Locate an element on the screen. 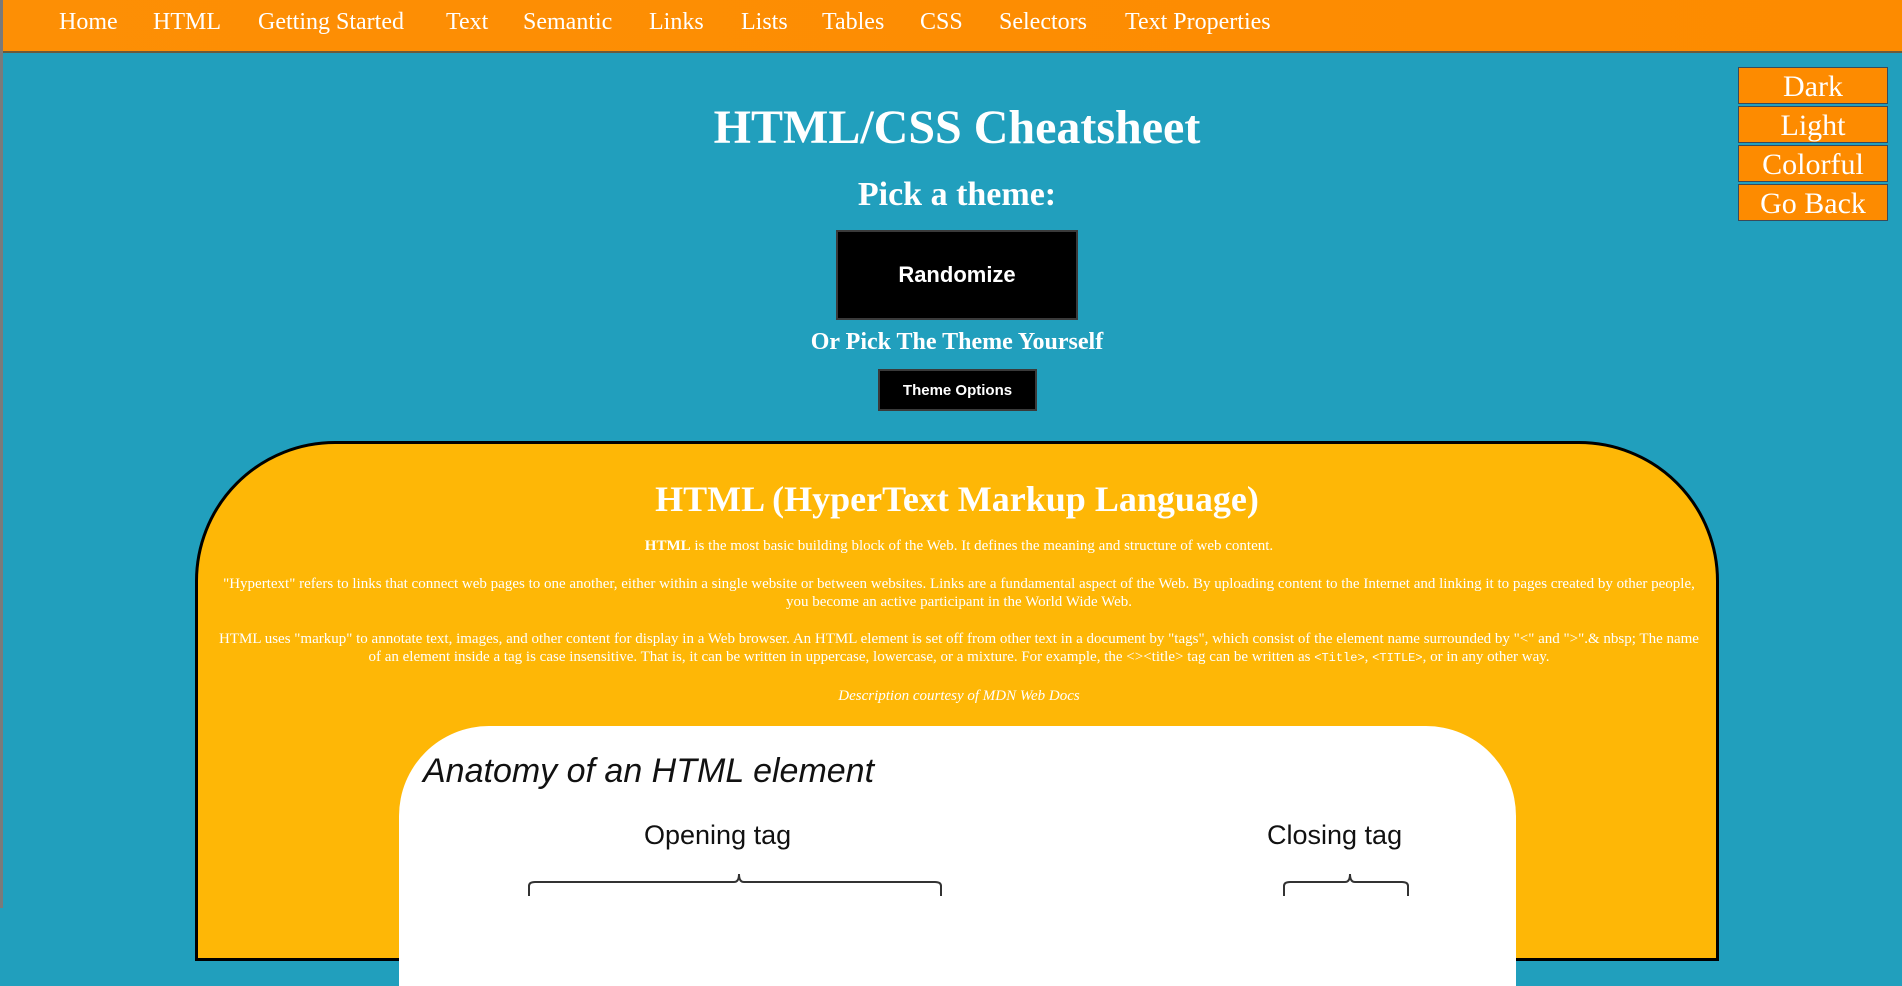 Image resolution: width=1902 pixels, height=986 pixels. dark-theme-button: Dark is located at coordinates (1813, 85).